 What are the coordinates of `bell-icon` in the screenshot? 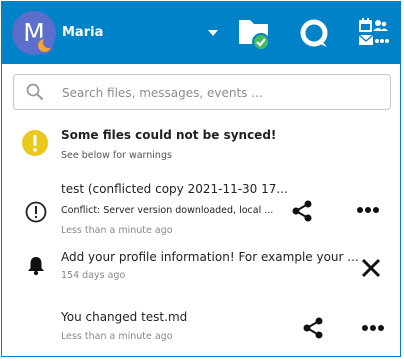 It's located at (36, 266).